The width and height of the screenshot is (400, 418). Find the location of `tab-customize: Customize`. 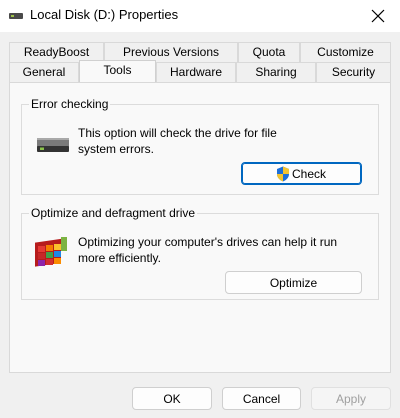

tab-customize: Customize is located at coordinates (345, 52).